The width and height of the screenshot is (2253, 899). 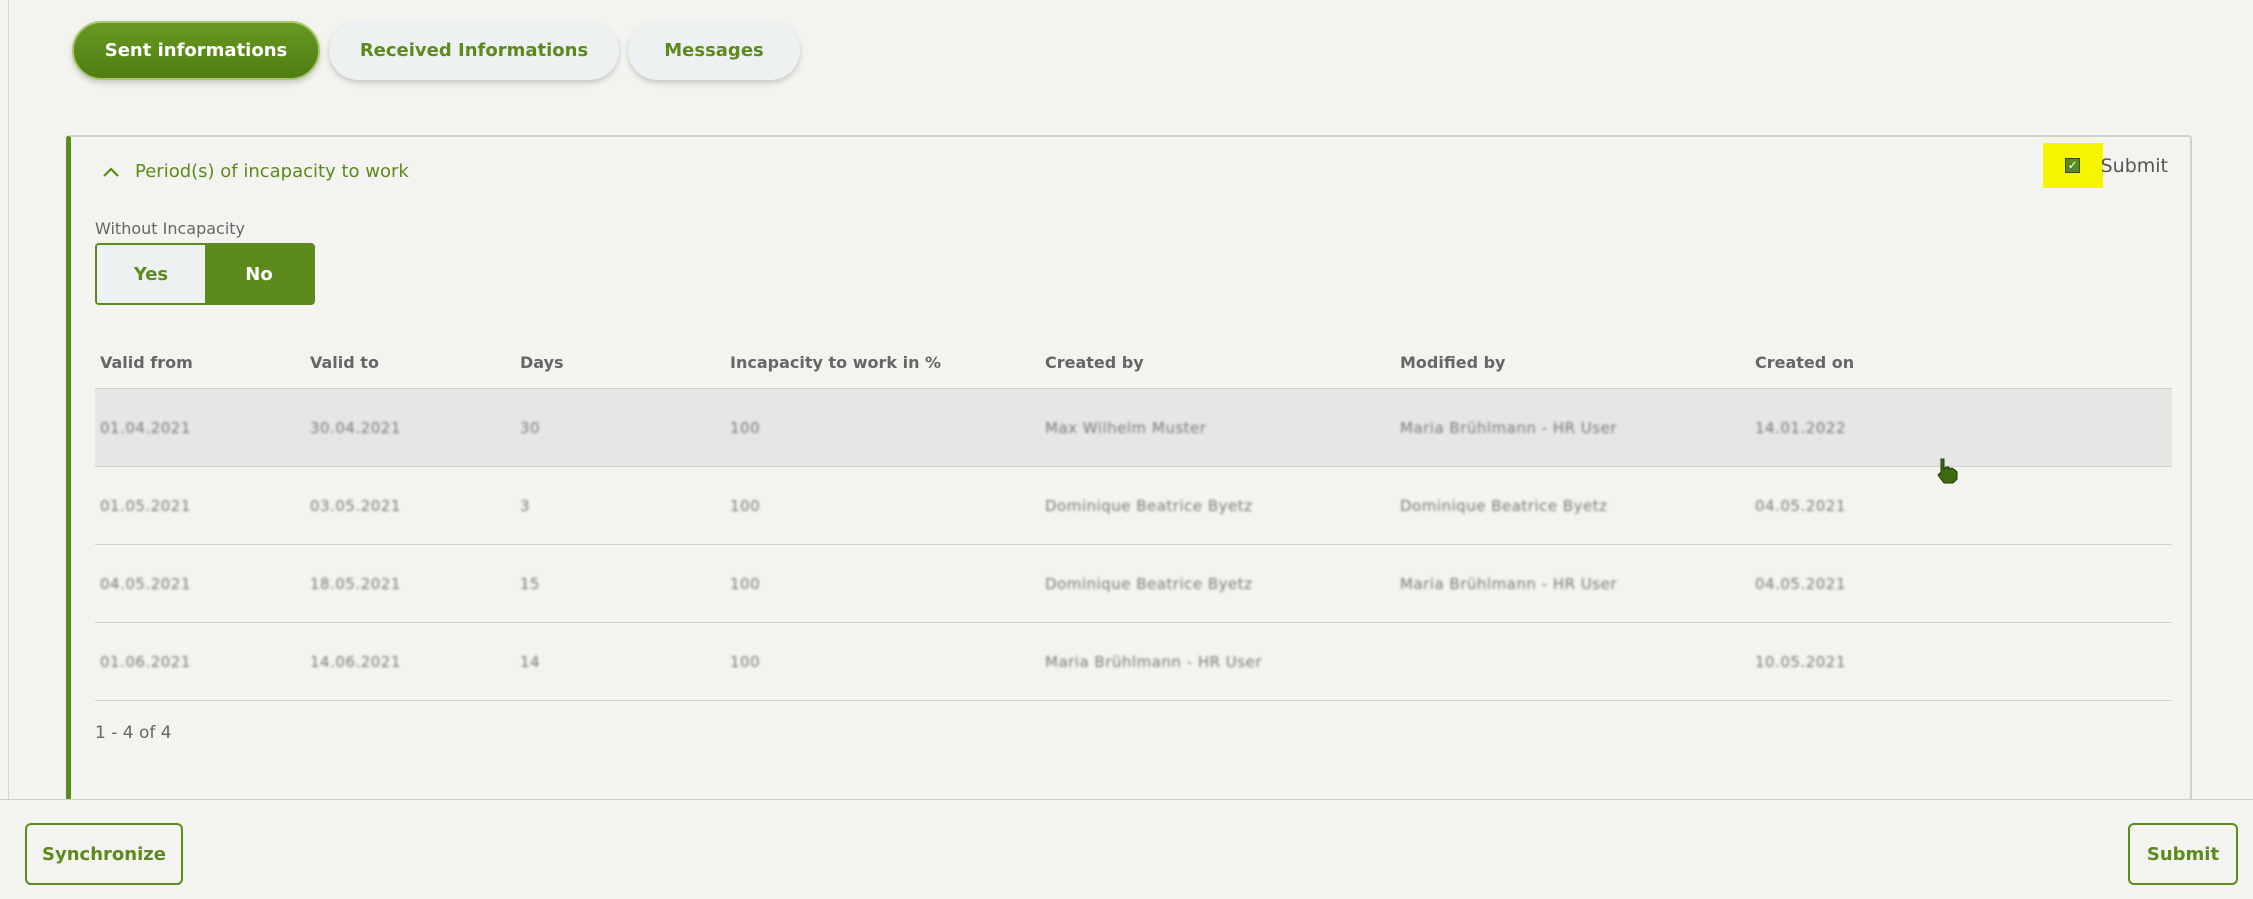 I want to click on chevron-up-icon, so click(x=111, y=171).